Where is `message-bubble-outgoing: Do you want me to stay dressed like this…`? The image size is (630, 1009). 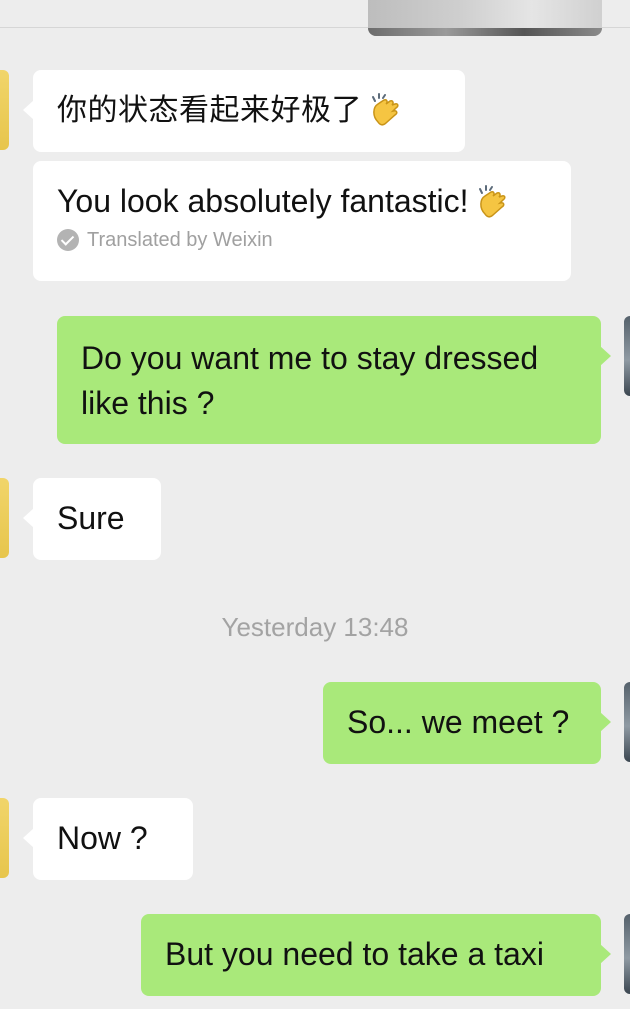 message-bubble-outgoing: Do you want me to stay dressed like this… is located at coordinates (334, 380).